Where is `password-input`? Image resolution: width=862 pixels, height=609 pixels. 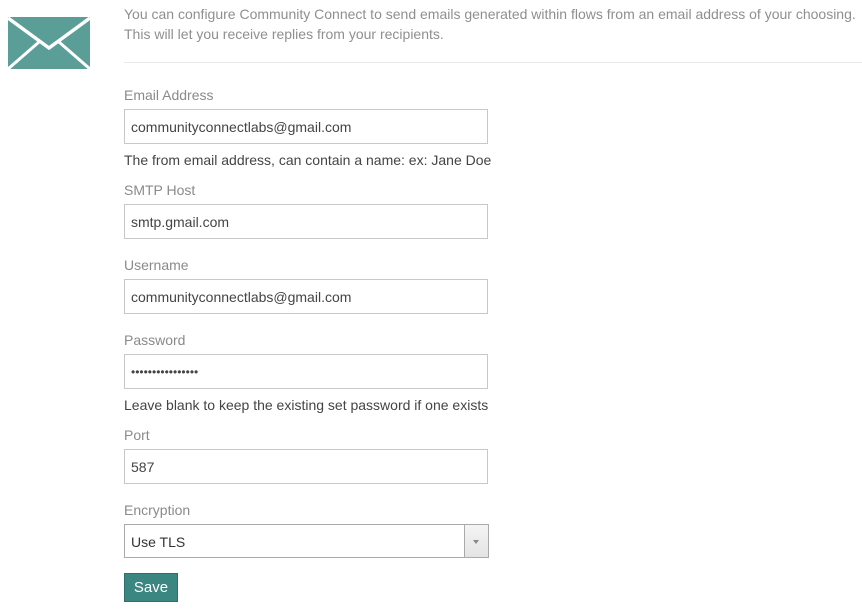 password-input is located at coordinates (306, 371).